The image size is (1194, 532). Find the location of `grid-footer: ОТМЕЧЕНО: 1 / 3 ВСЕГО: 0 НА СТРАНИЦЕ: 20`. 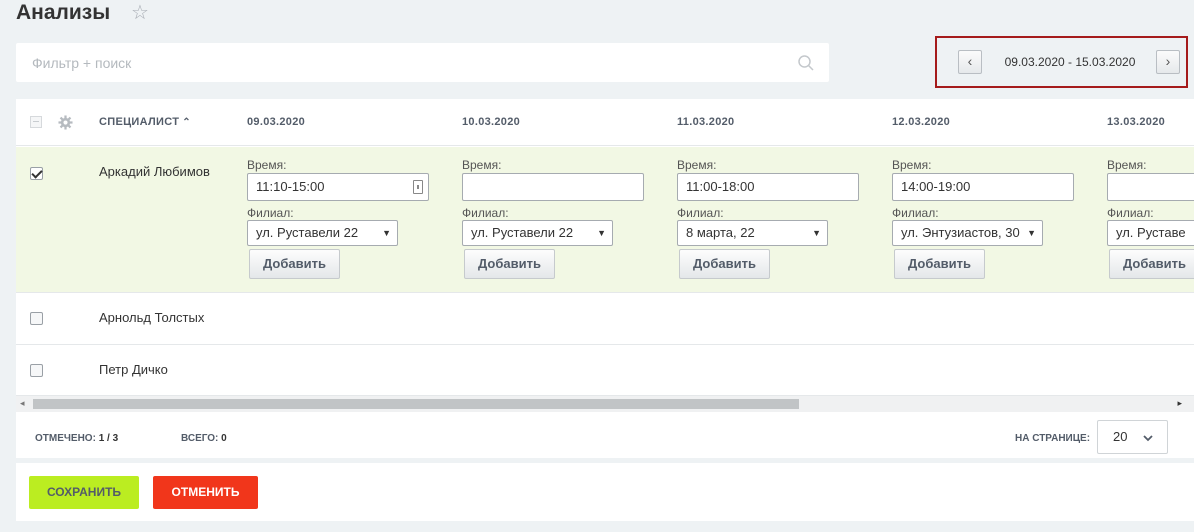

grid-footer: ОТМЕЧЕНО: 1 / 3 ВСЕГО: 0 НА СТРАНИЦЕ: 20 is located at coordinates (605, 435).